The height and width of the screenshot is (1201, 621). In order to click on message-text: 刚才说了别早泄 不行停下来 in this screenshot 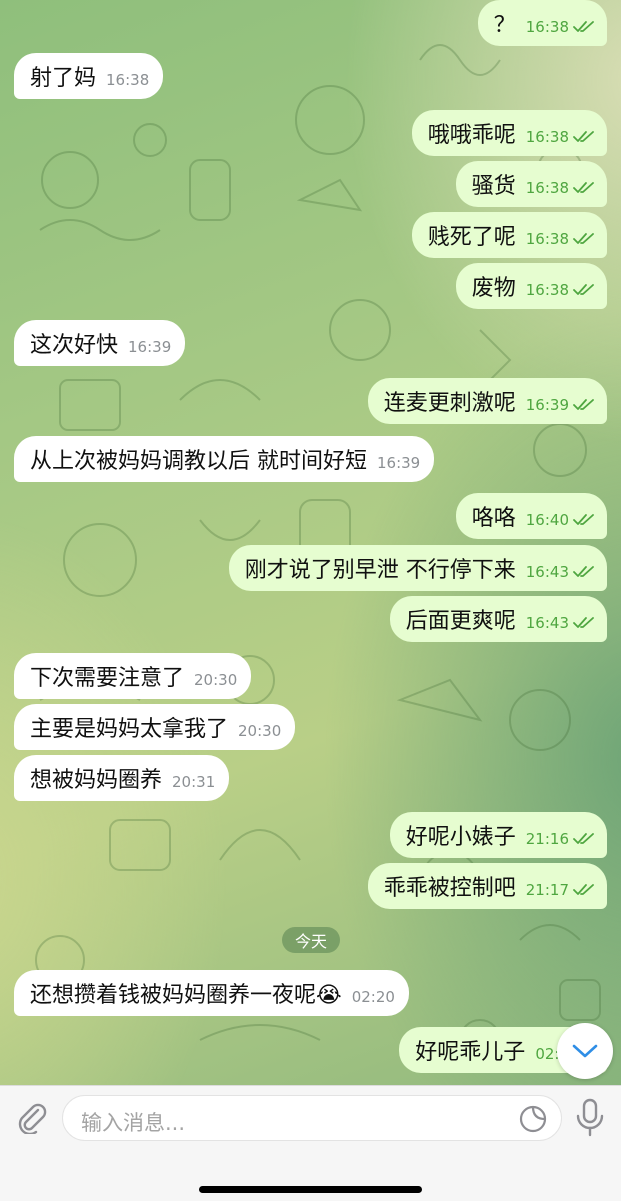, I will do `click(380, 570)`.